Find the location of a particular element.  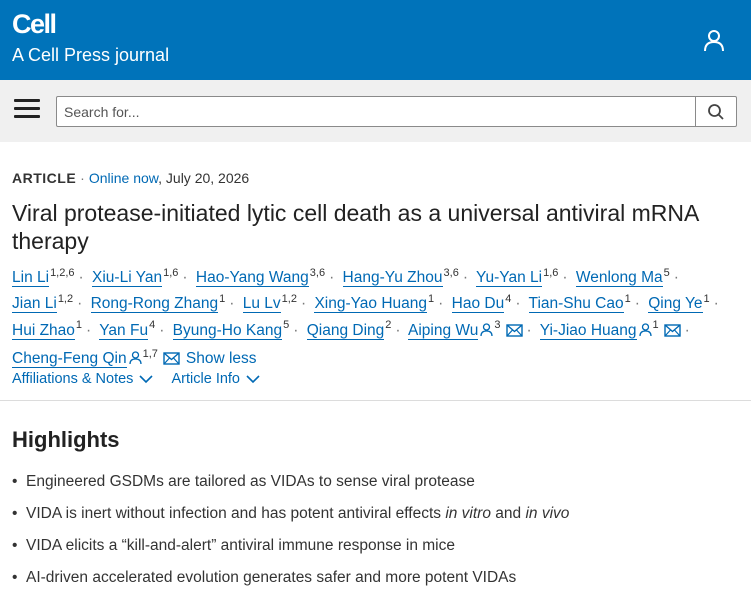

article-info-toggle: Article Info is located at coordinates (216, 379).